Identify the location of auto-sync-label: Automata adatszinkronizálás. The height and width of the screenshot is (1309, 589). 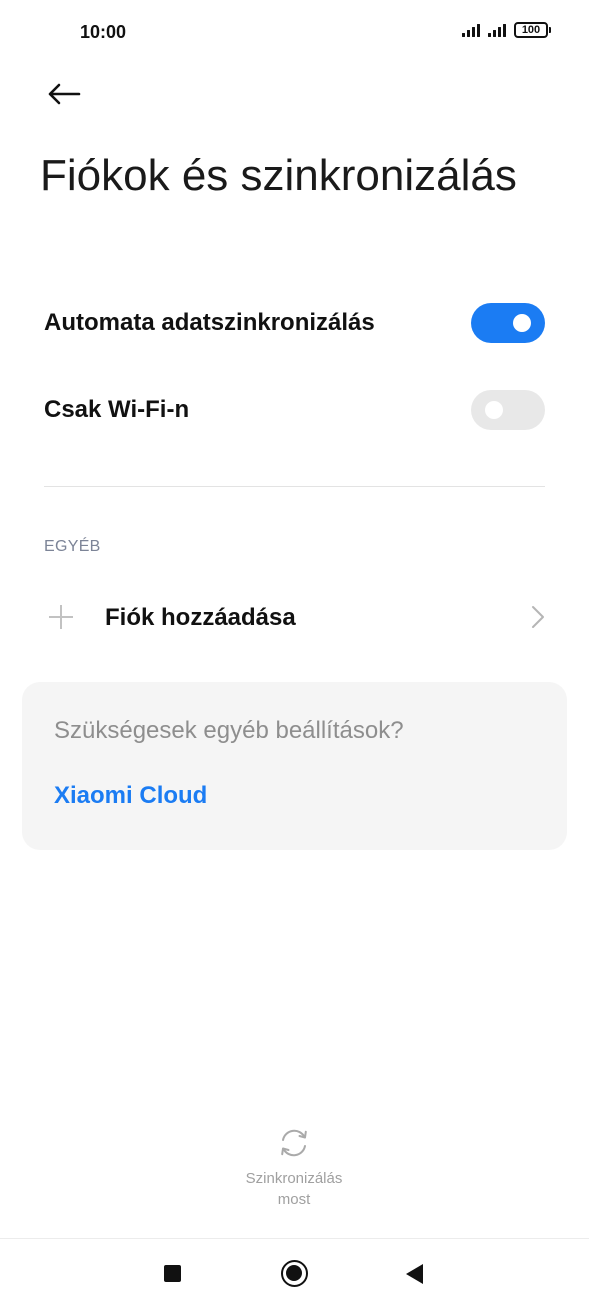
(209, 322).